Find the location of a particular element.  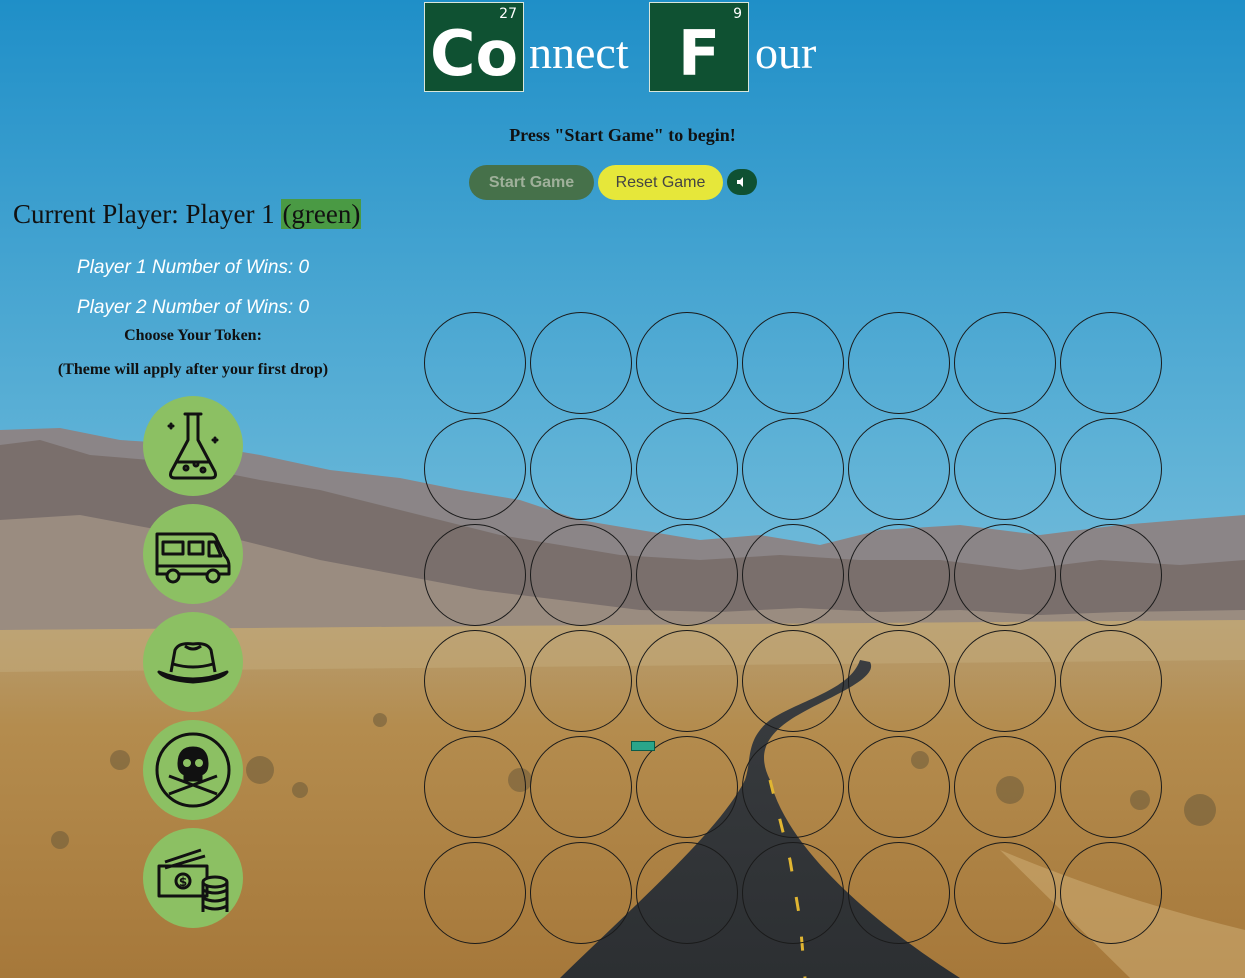

token-option-rv is located at coordinates (193, 554).